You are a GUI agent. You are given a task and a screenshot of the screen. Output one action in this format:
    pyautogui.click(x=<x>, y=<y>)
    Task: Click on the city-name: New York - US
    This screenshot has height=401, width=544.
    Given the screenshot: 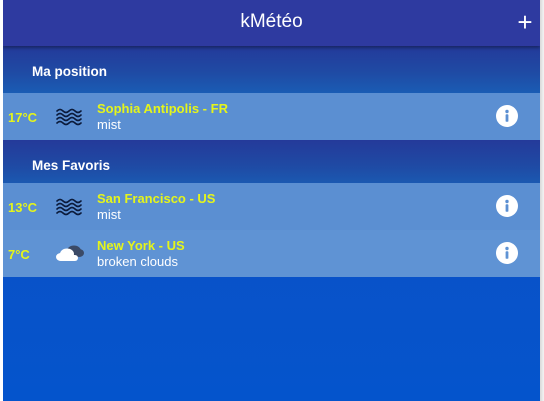 What is the action you would take?
    pyautogui.click(x=141, y=245)
    